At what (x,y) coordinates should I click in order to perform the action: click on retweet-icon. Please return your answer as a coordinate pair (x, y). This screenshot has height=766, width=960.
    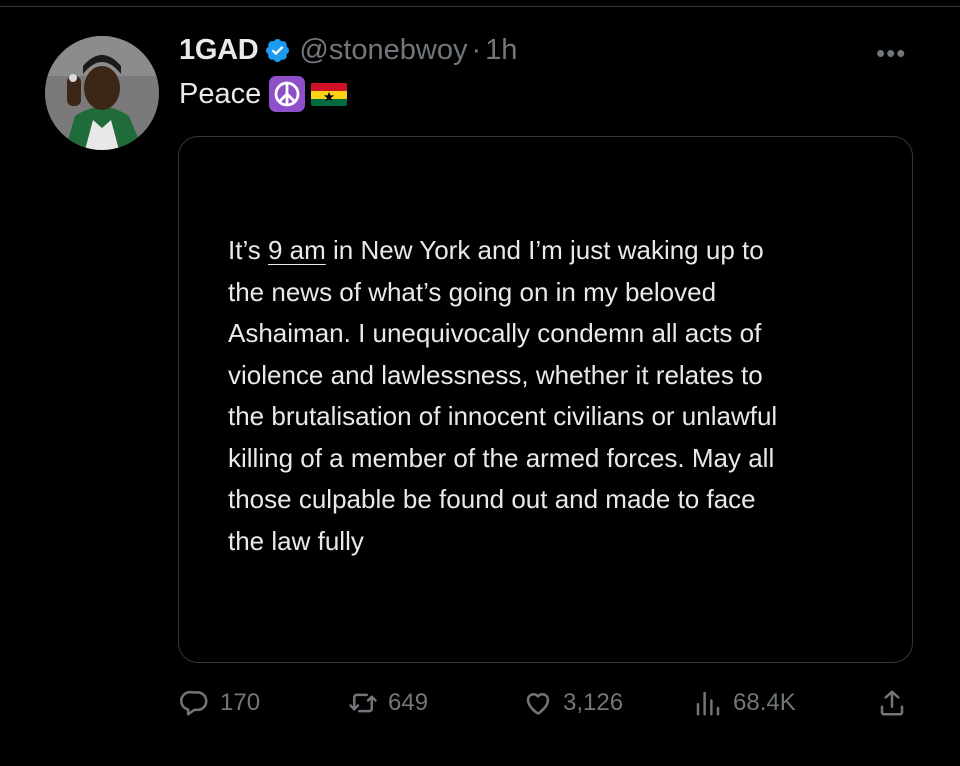
    Looking at the image, I should click on (363, 703).